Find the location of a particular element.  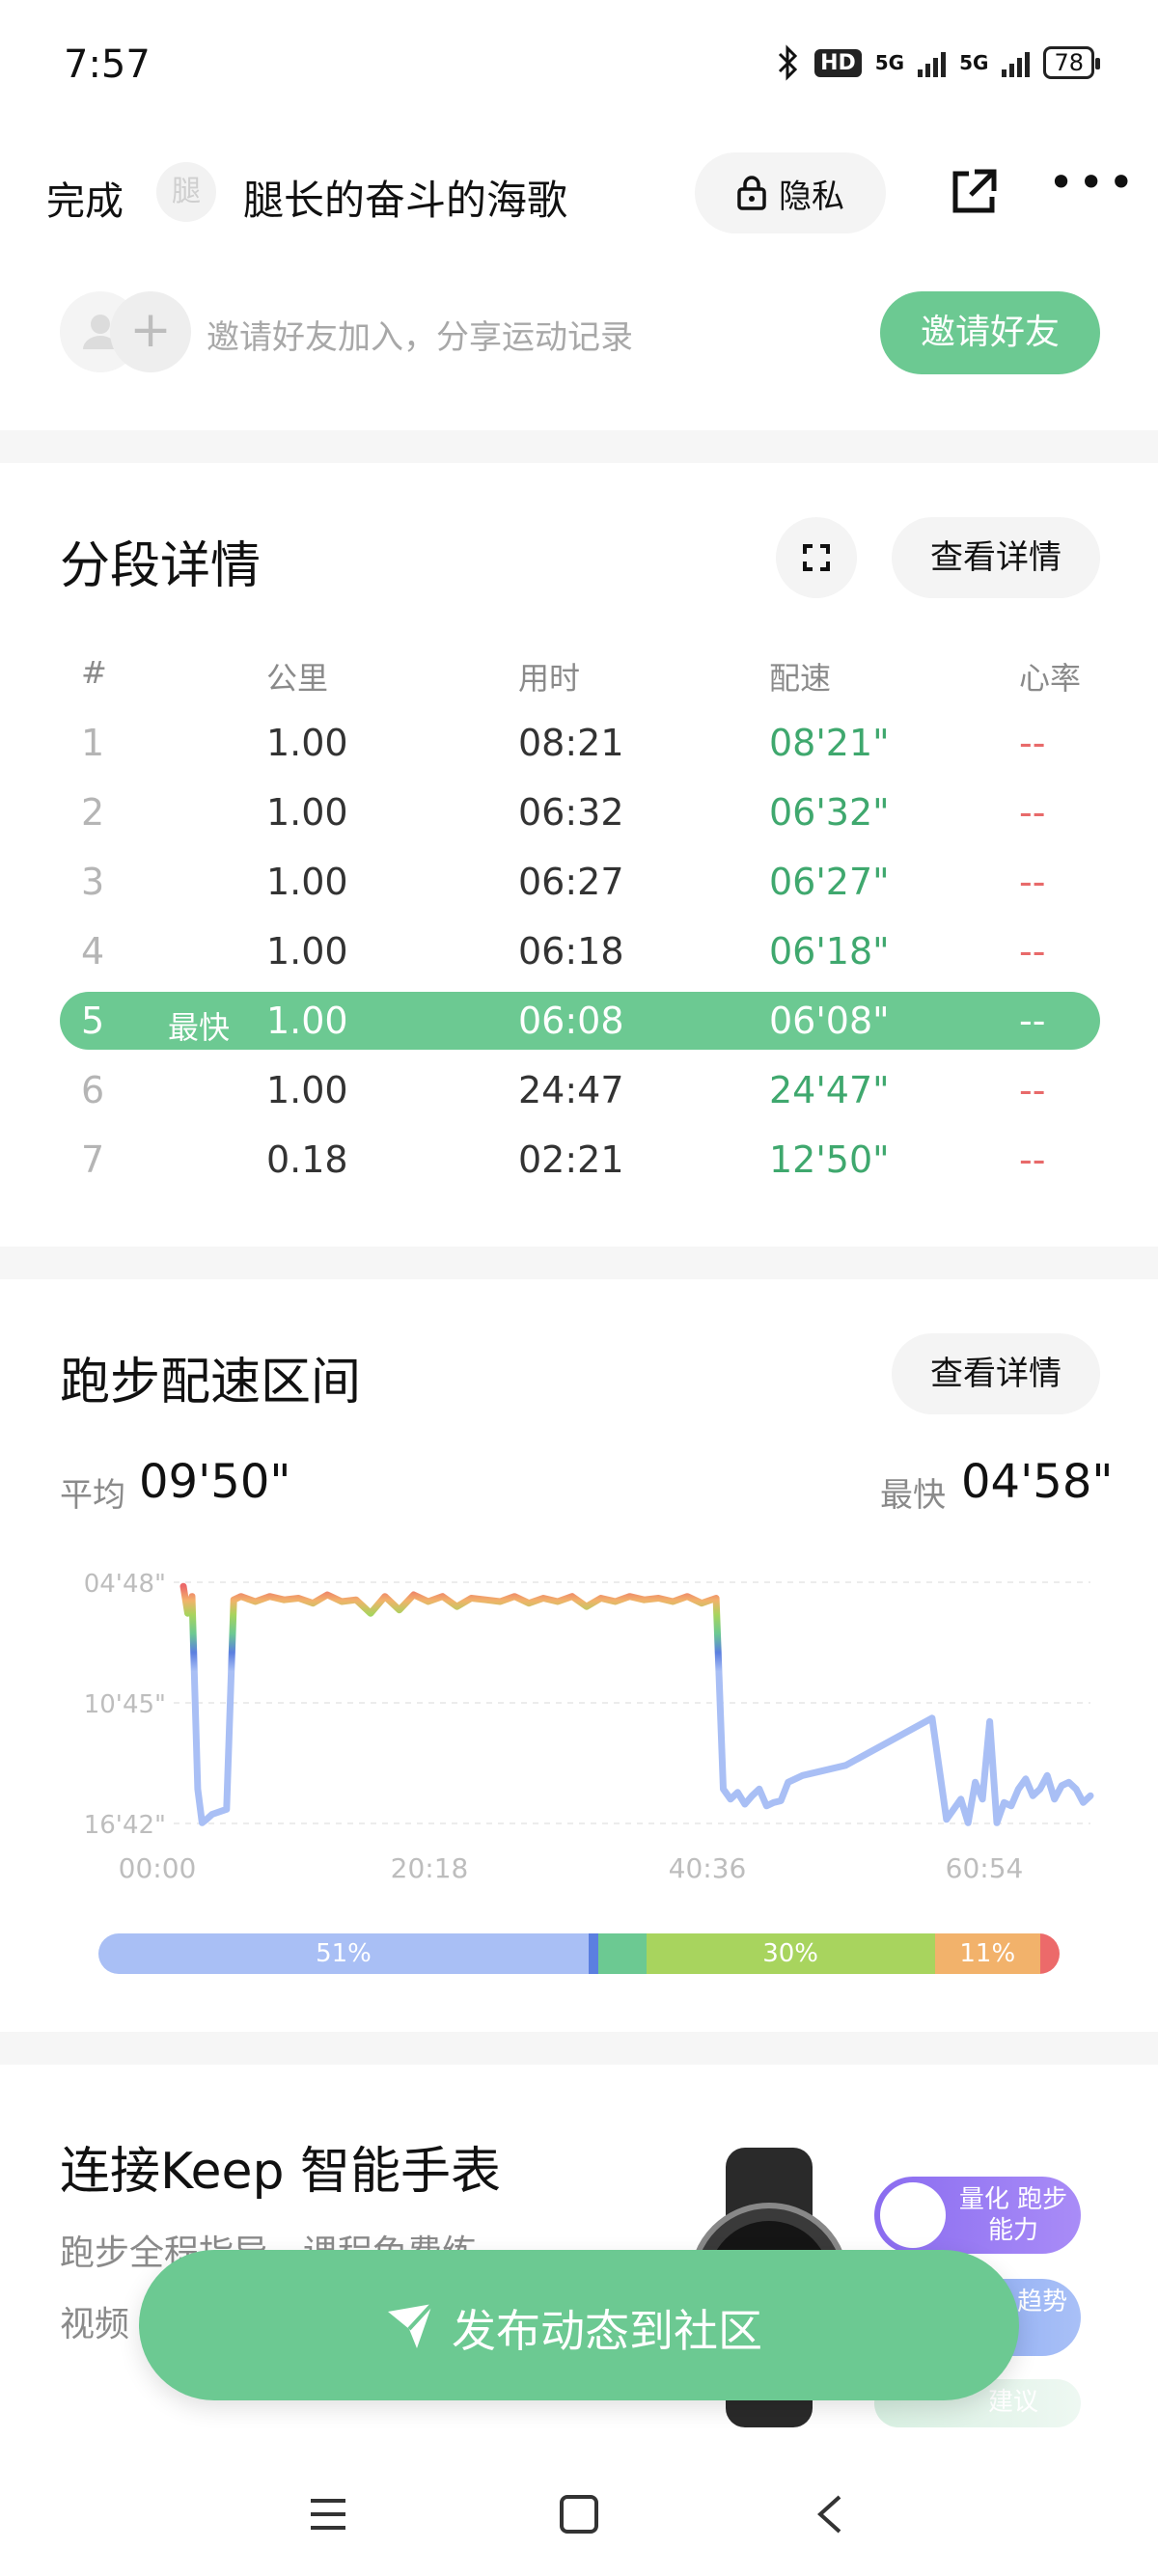

x-tick-label: 20:18 is located at coordinates (430, 1867).